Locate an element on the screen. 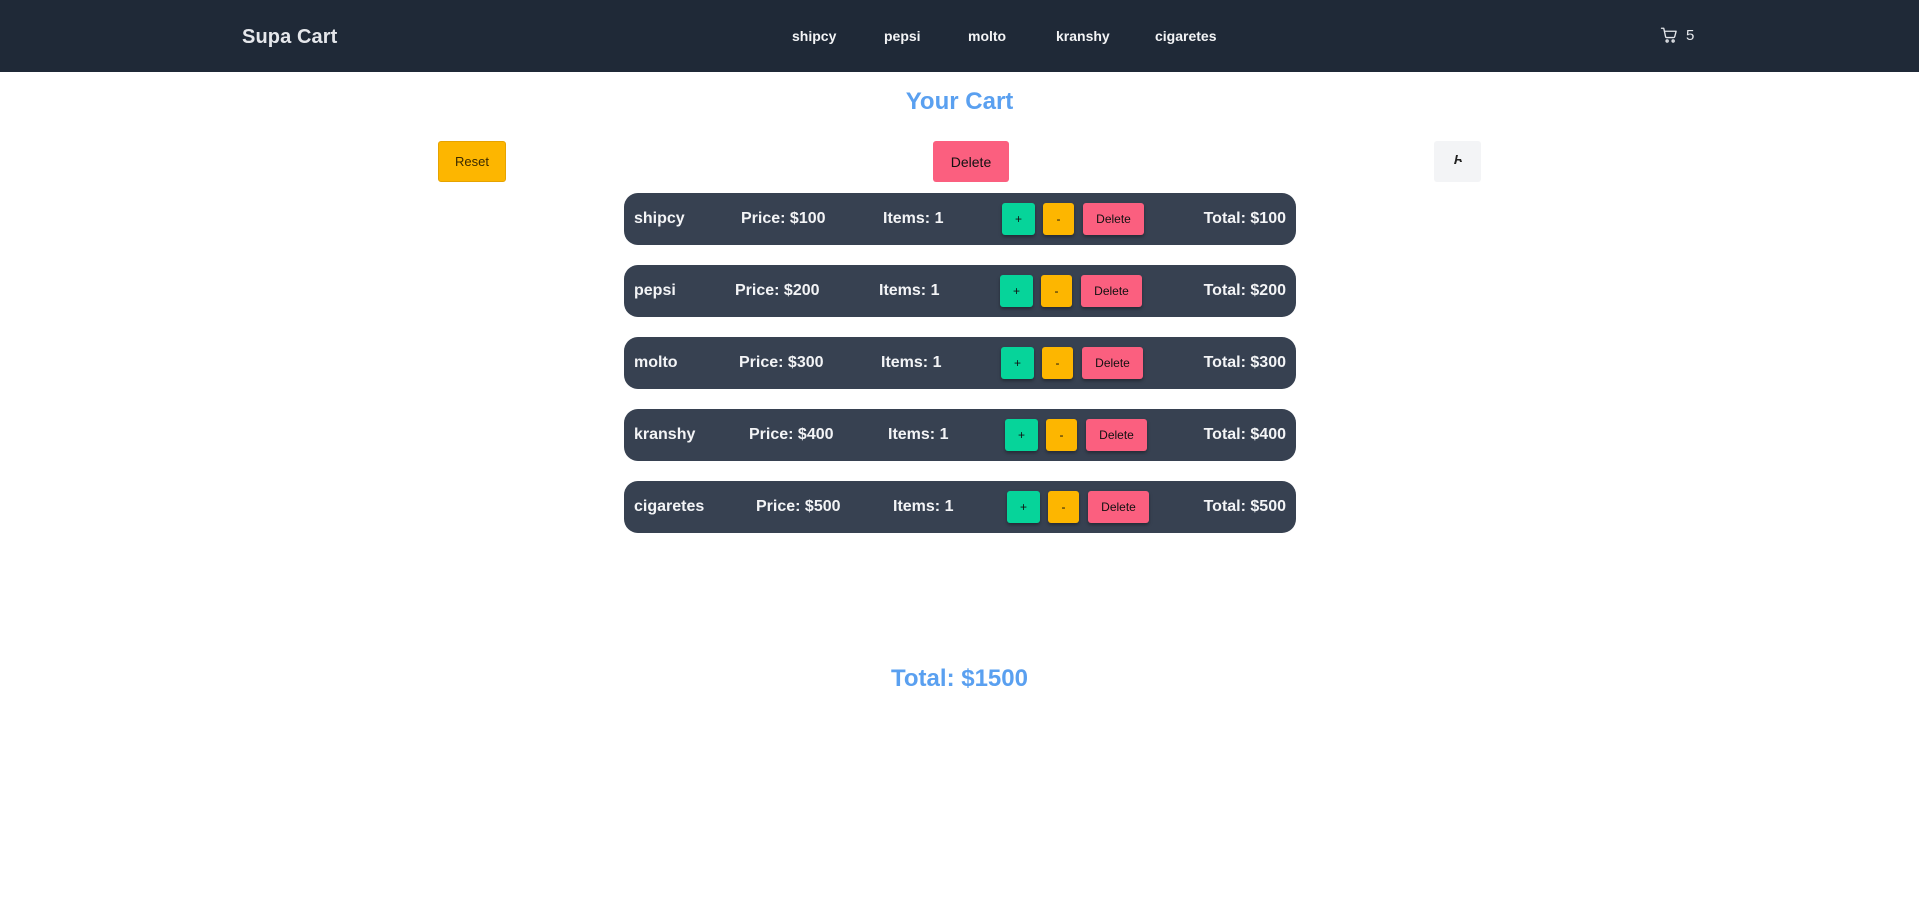  item-name: cigaretes is located at coordinates (669, 506).